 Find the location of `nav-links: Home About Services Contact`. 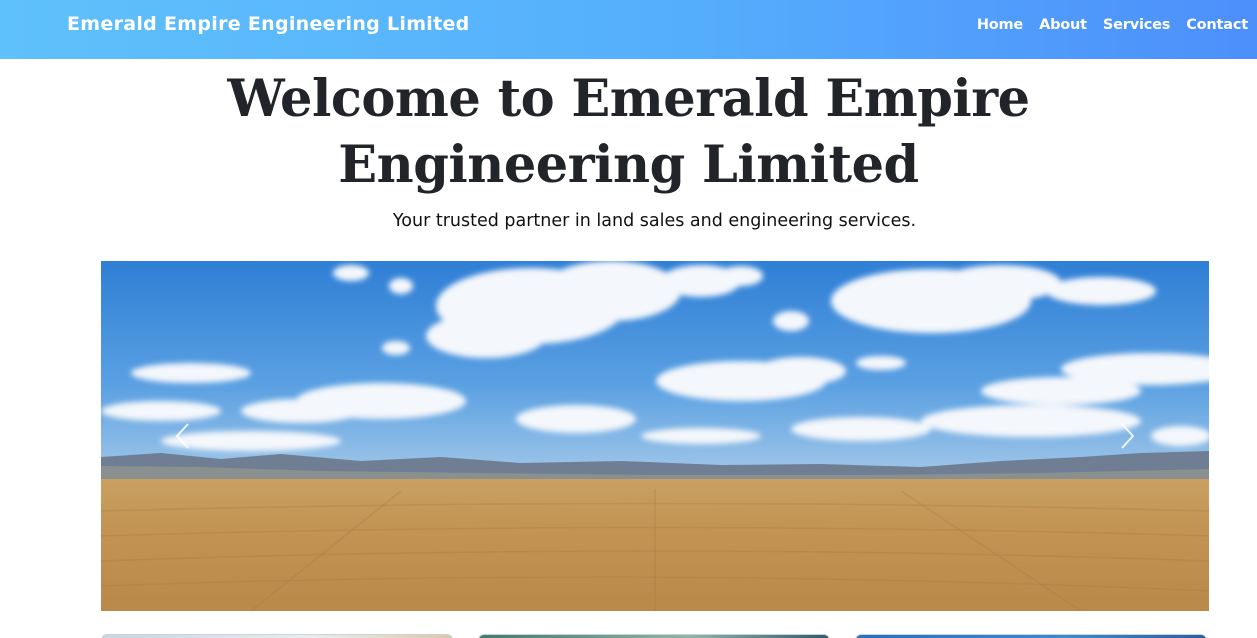

nav-links: Home About Services Contact is located at coordinates (1112, 25).